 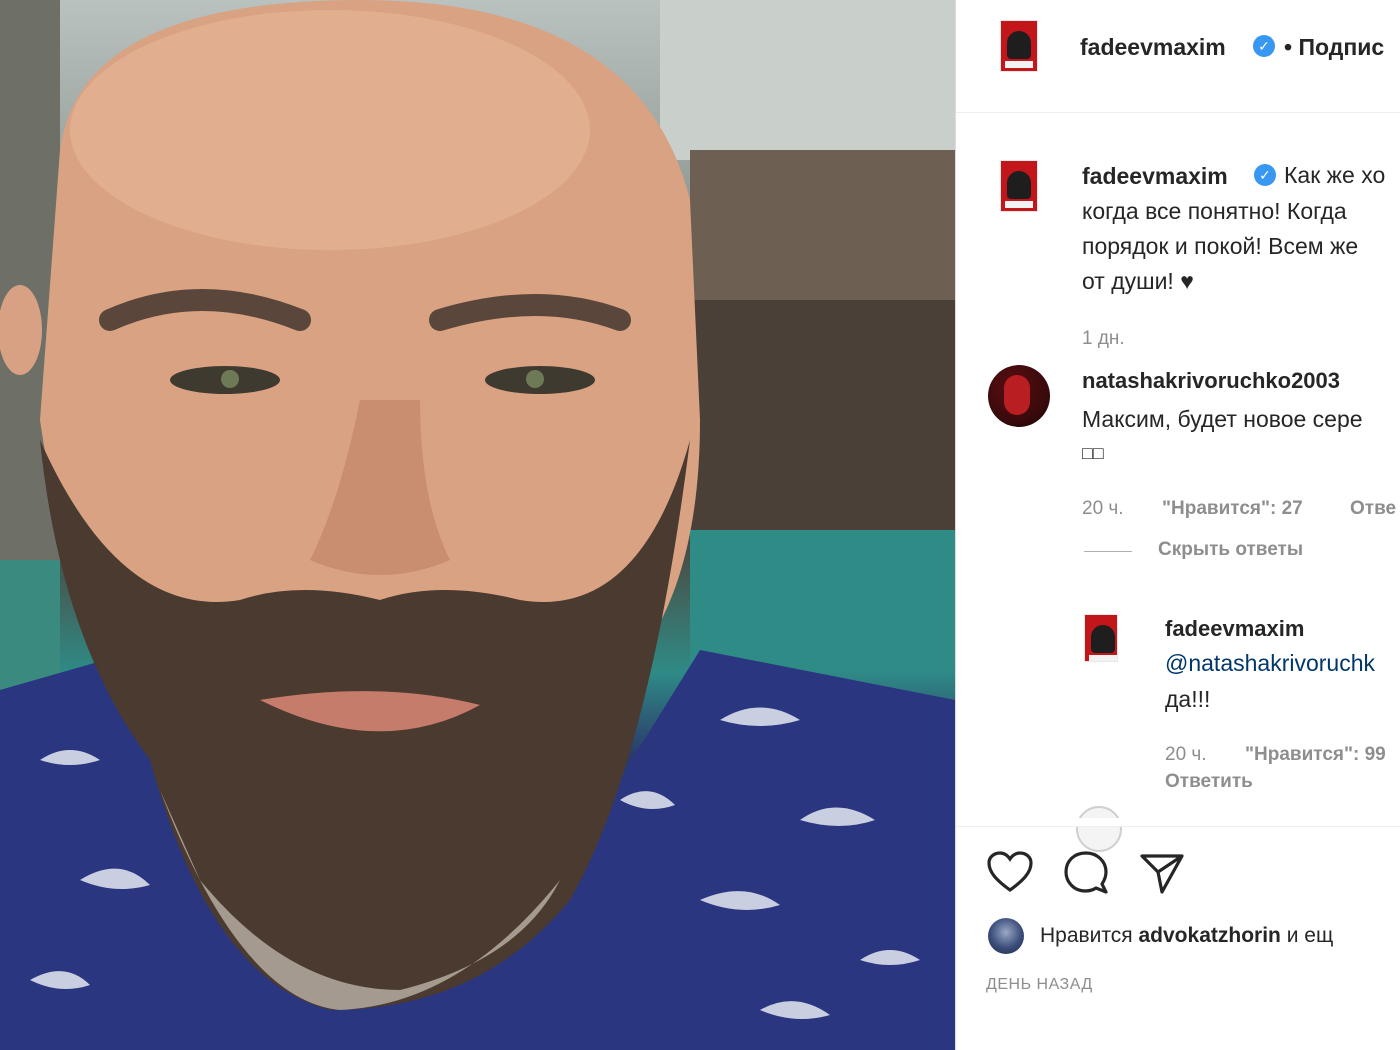 What do you see at coordinates (1230, 550) in the screenshot?
I see `hide-replies-button: Скрыть ответы` at bounding box center [1230, 550].